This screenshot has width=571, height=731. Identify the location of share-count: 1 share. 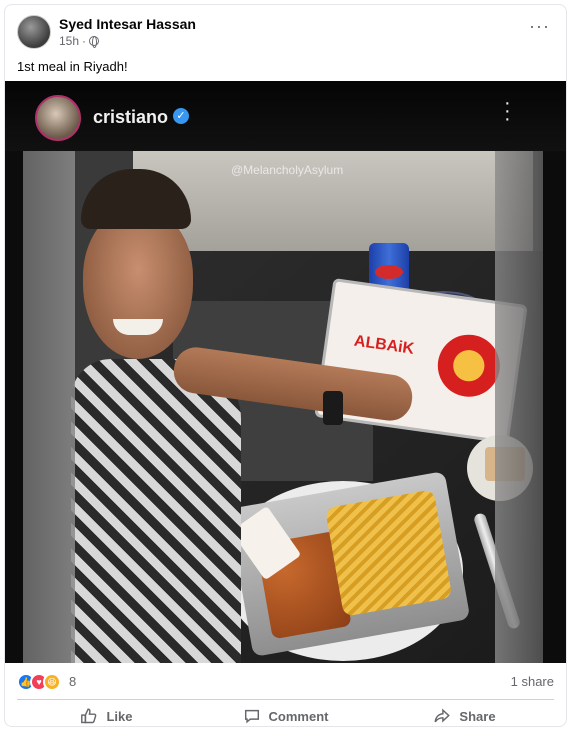
(532, 681).